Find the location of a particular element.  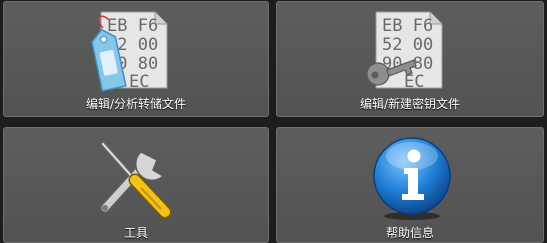

tools-icon is located at coordinates (135, 180).